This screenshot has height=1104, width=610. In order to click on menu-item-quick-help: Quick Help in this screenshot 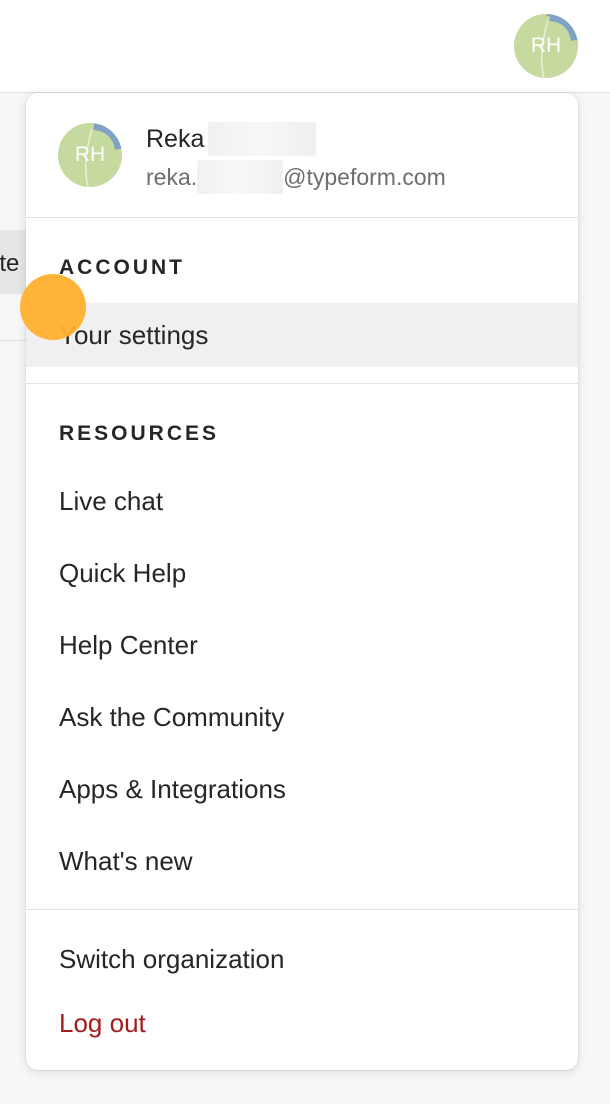, I will do `click(302, 573)`.